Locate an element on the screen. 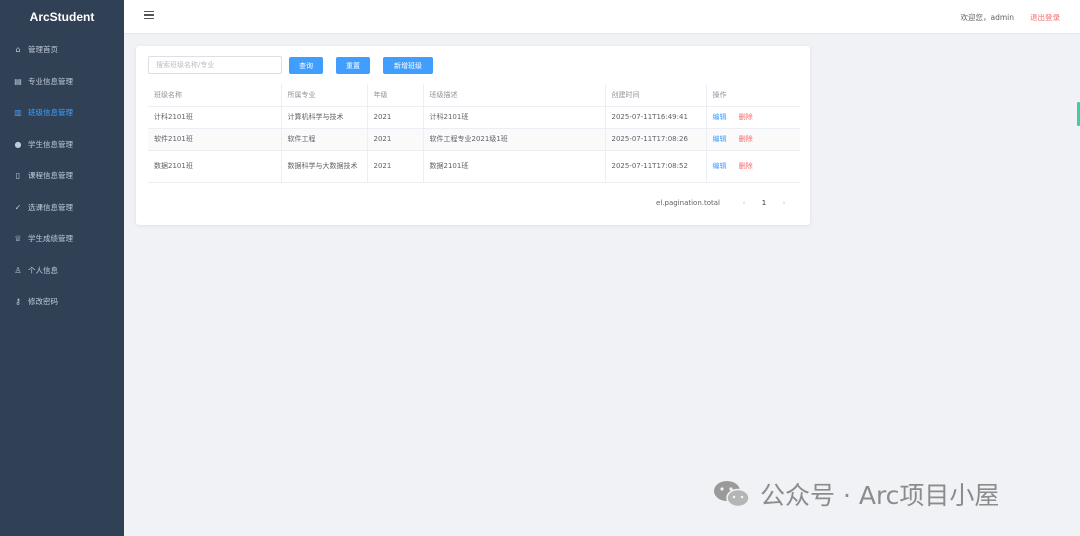 Image resolution: width=1080 pixels, height=536 pixels. cell-time: 2025-07-11T17:08:26 is located at coordinates (656, 139).